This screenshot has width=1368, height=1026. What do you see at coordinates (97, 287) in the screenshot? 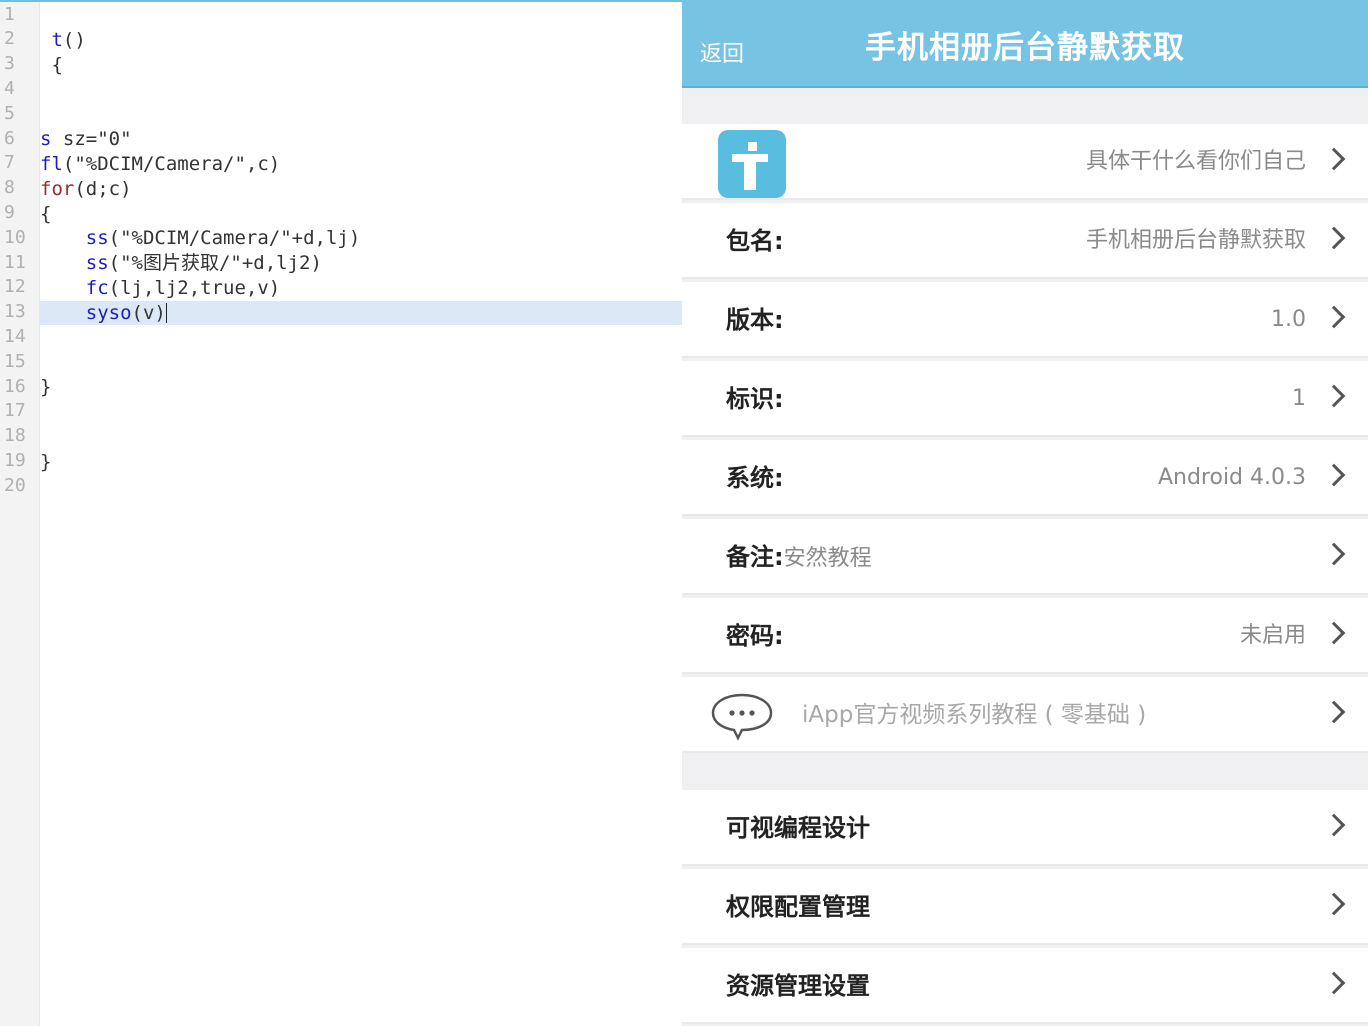
I see `keyword: fc` at bounding box center [97, 287].